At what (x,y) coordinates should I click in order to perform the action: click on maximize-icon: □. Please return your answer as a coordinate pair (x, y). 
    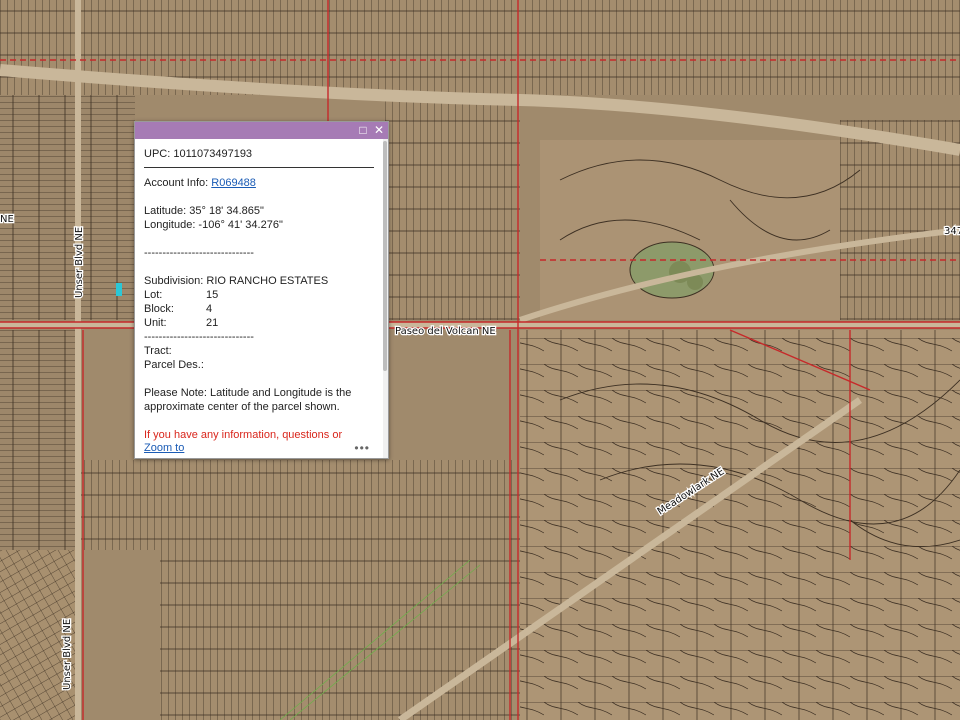
    Looking at the image, I should click on (363, 130).